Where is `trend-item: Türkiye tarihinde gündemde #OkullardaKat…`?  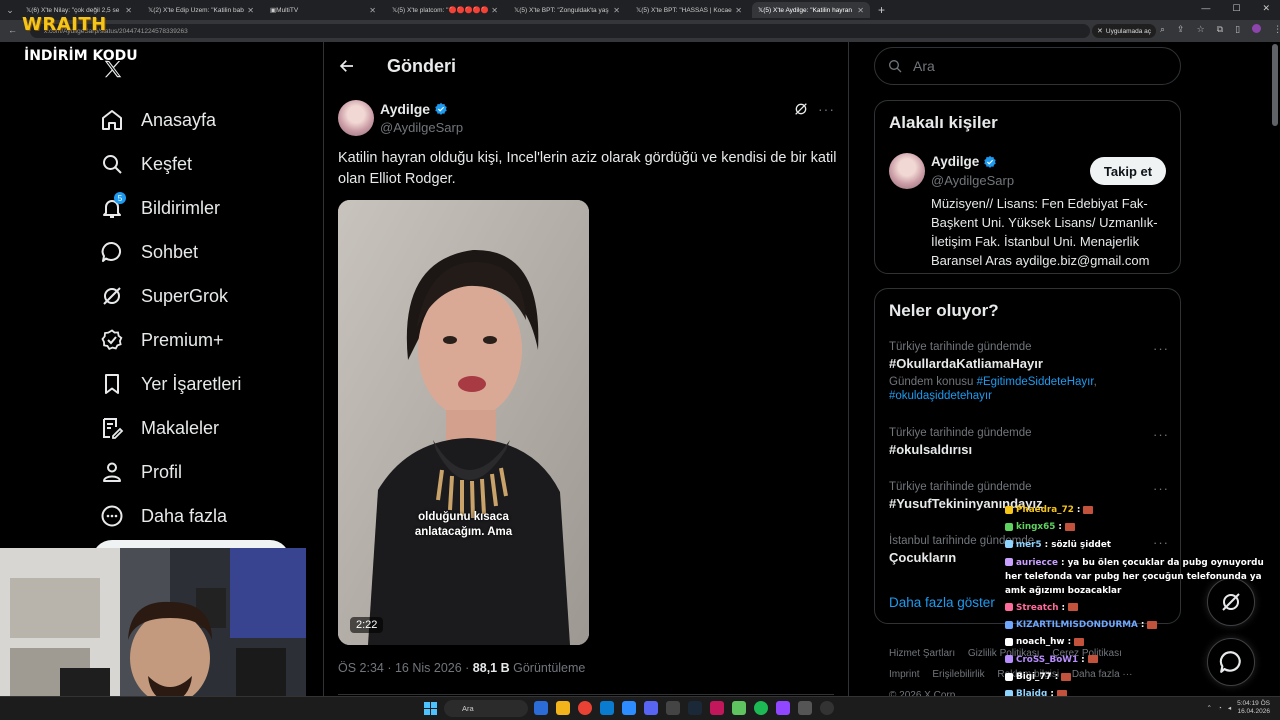
trend-item: Türkiye tarihinde gündemde #OkullardaKat… is located at coordinates (1029, 372).